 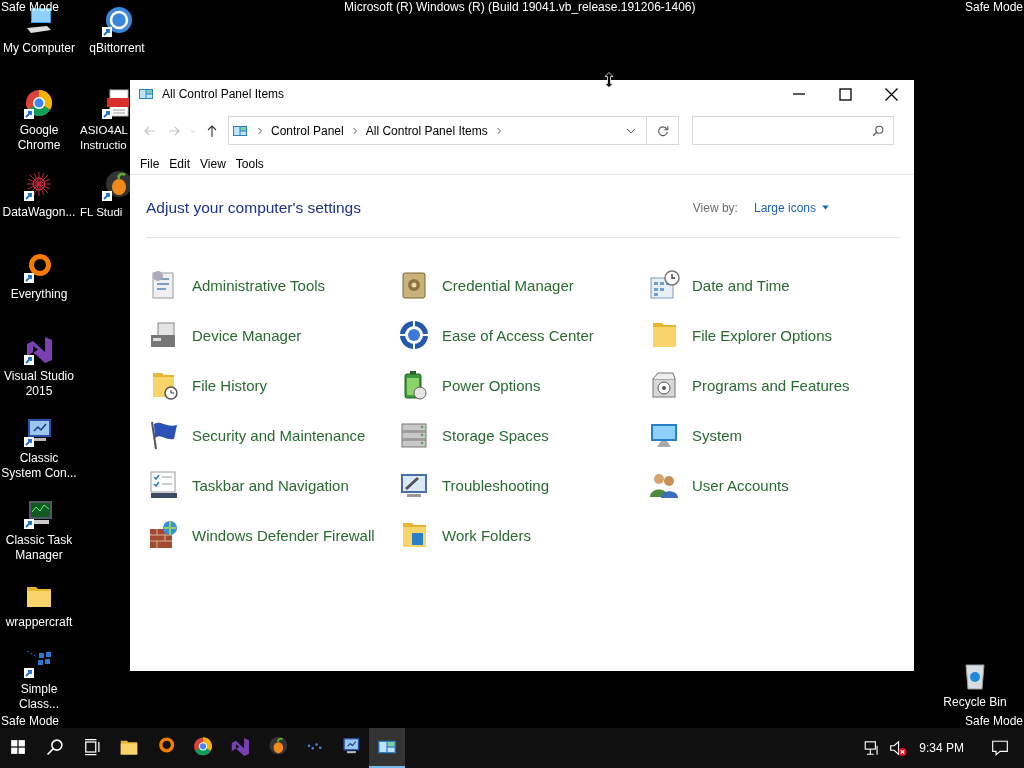 I want to click on desktop-icon-label: Everything, so click(x=39, y=294).